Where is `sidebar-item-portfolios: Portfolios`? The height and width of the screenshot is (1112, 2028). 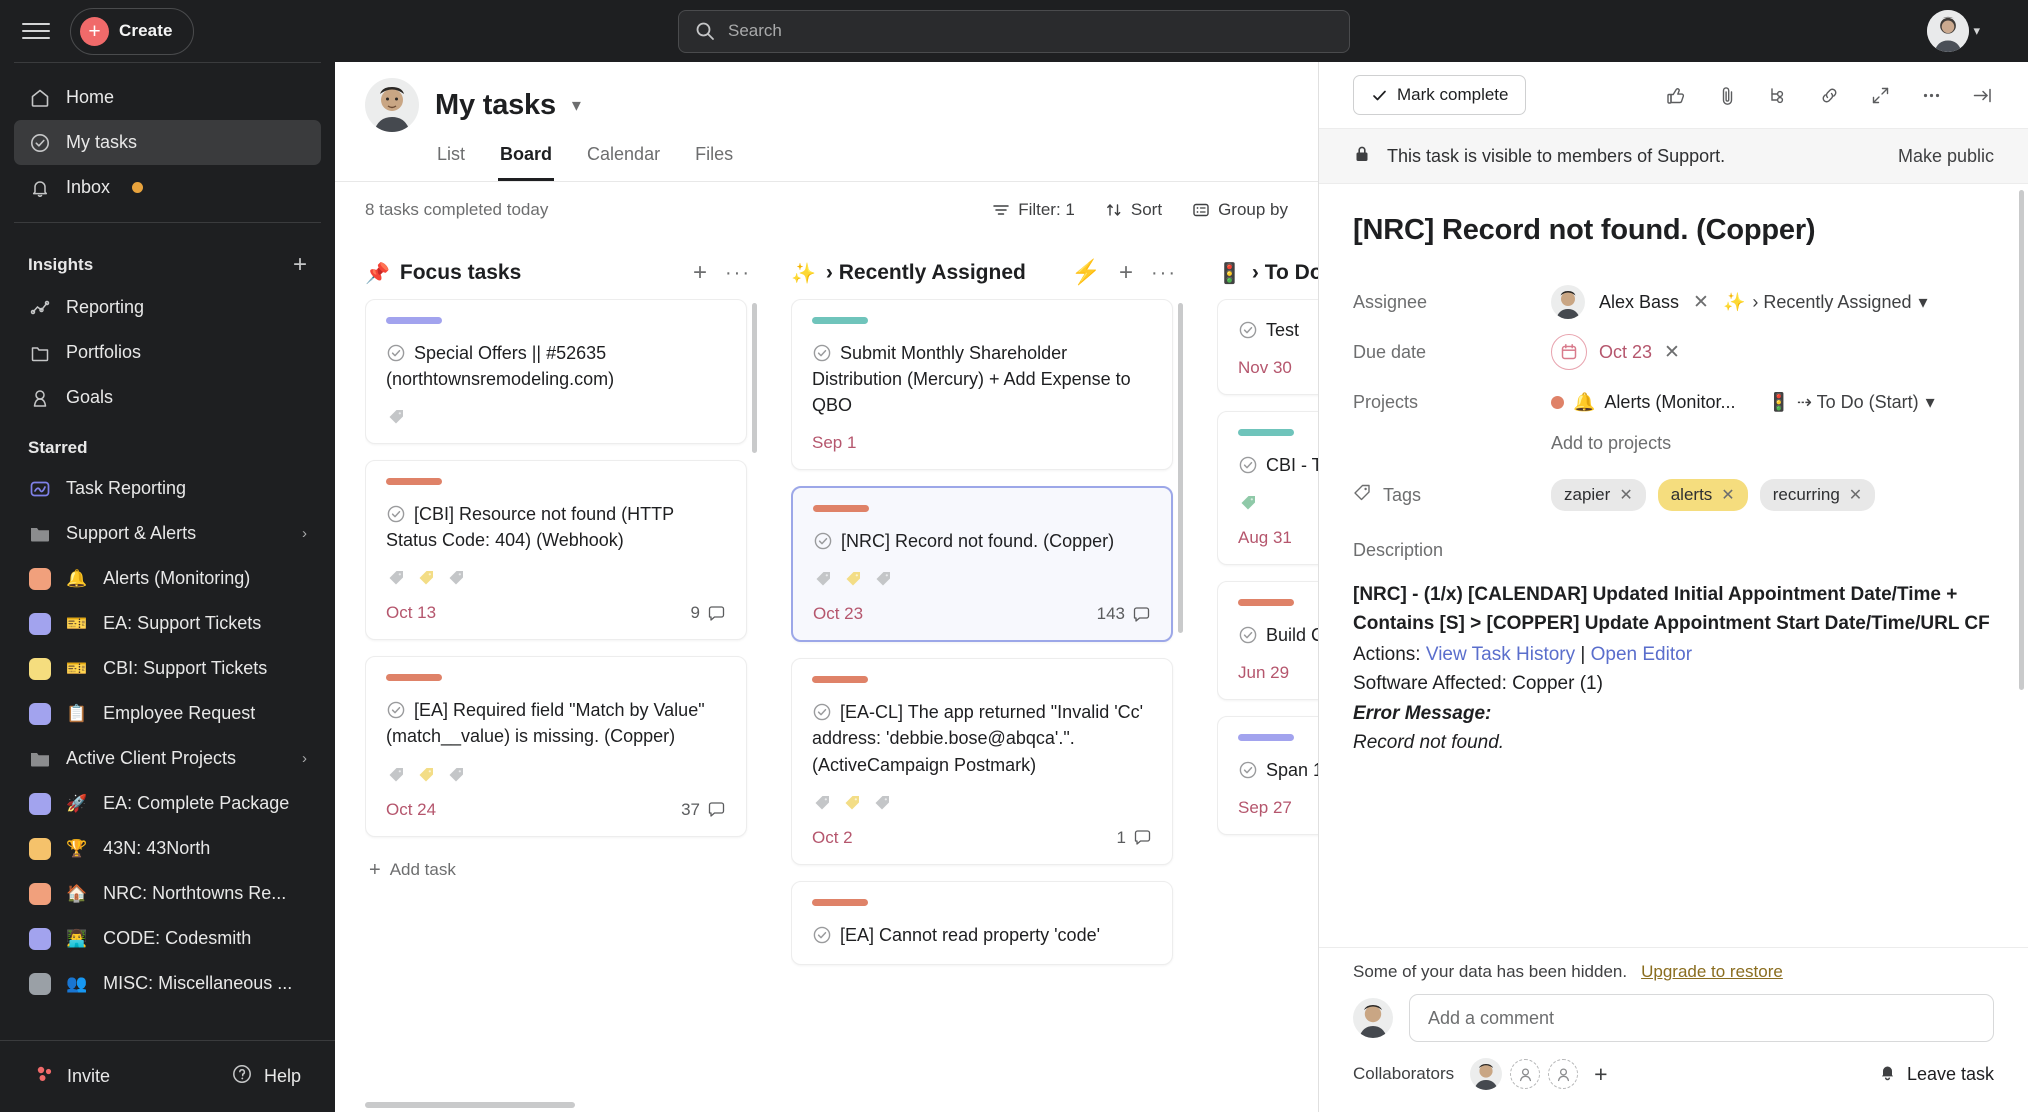
sidebar-item-portfolios: Portfolios is located at coordinates (167, 352).